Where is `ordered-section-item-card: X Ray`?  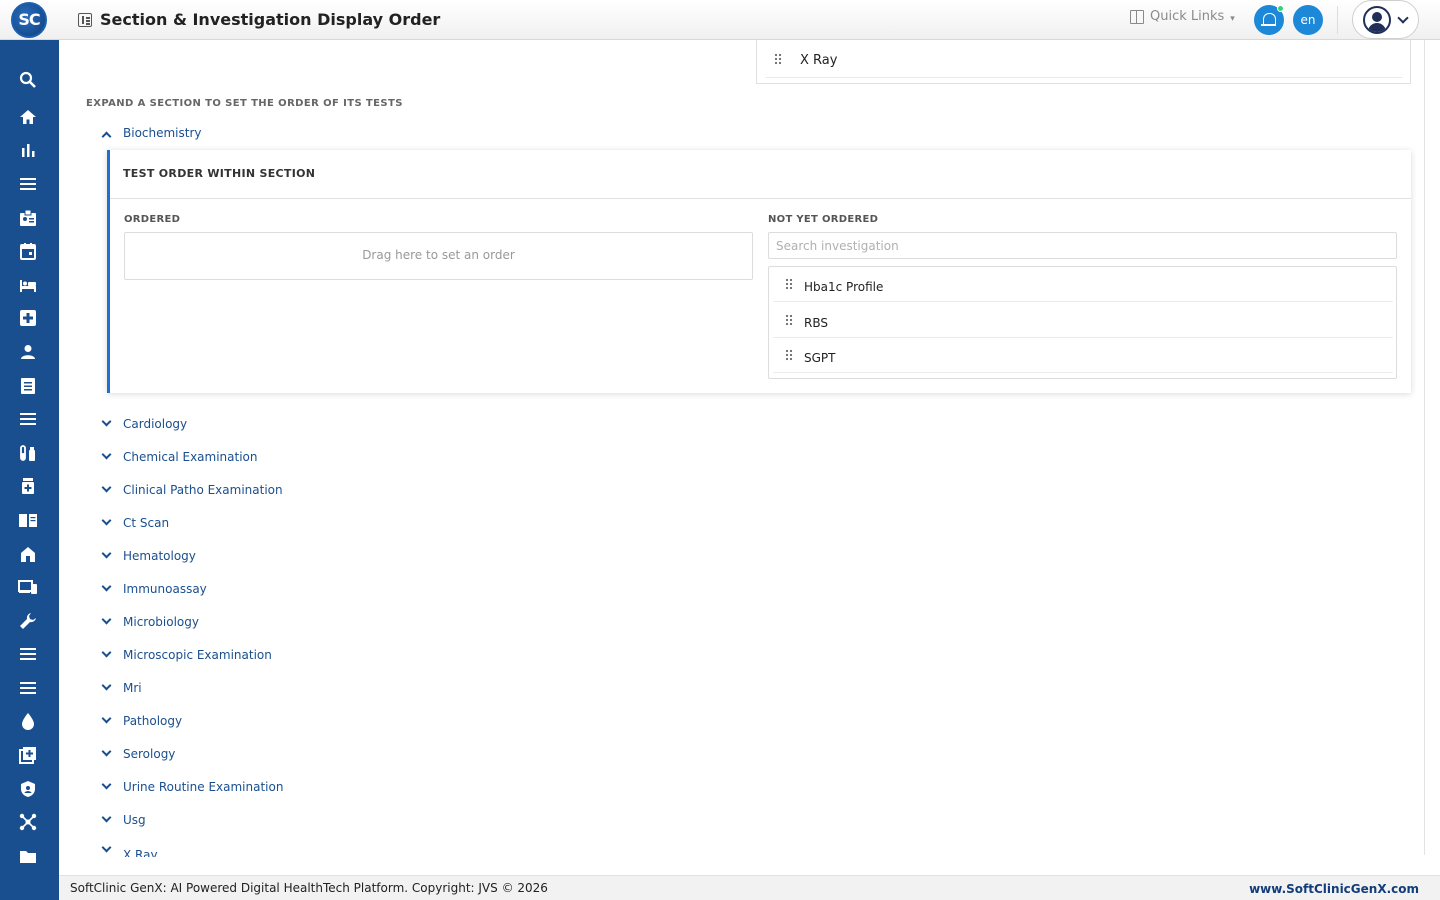 ordered-section-item-card: X Ray is located at coordinates (1083, 62).